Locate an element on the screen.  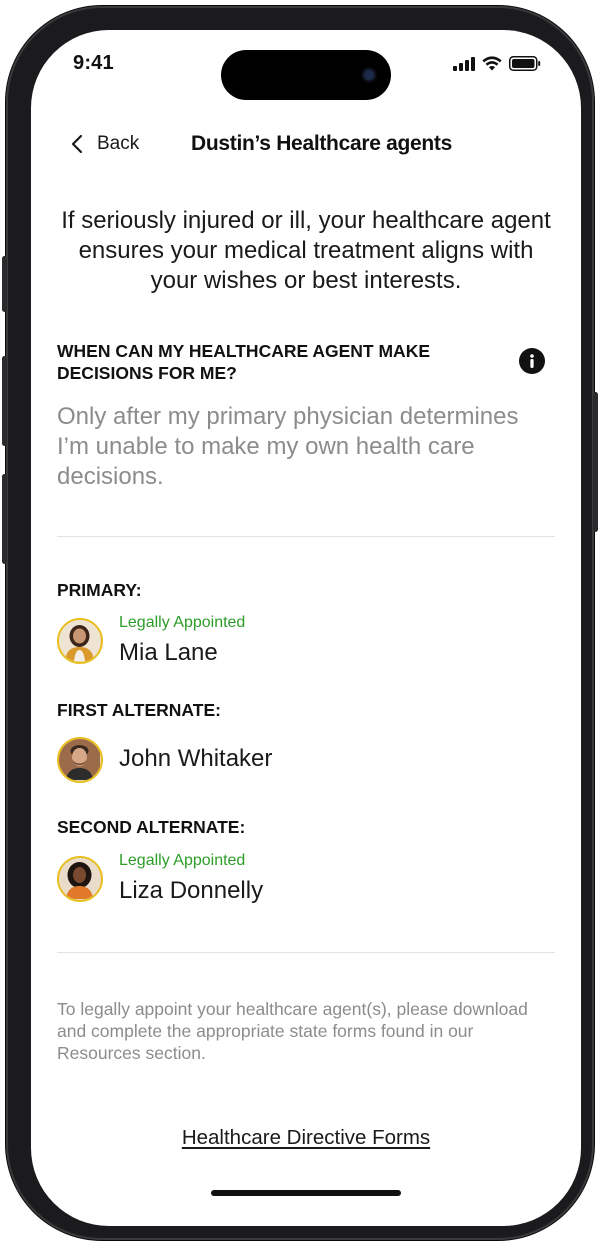
volume-up-button is located at coordinates (4, 401).